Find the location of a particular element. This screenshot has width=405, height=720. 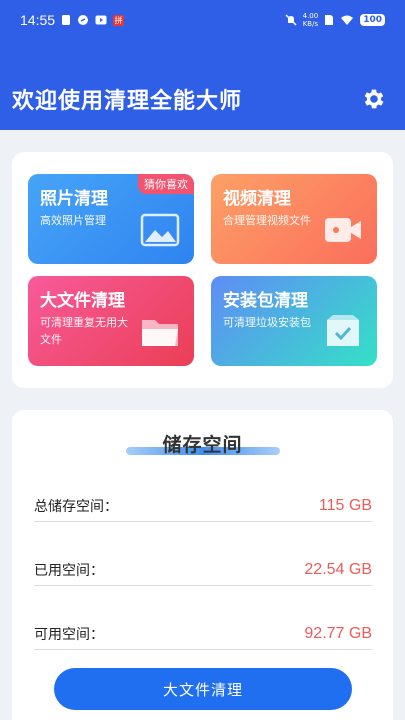

big-file-clean-tile: 大文件清理 可清理重复无用大文件 is located at coordinates (111, 321).